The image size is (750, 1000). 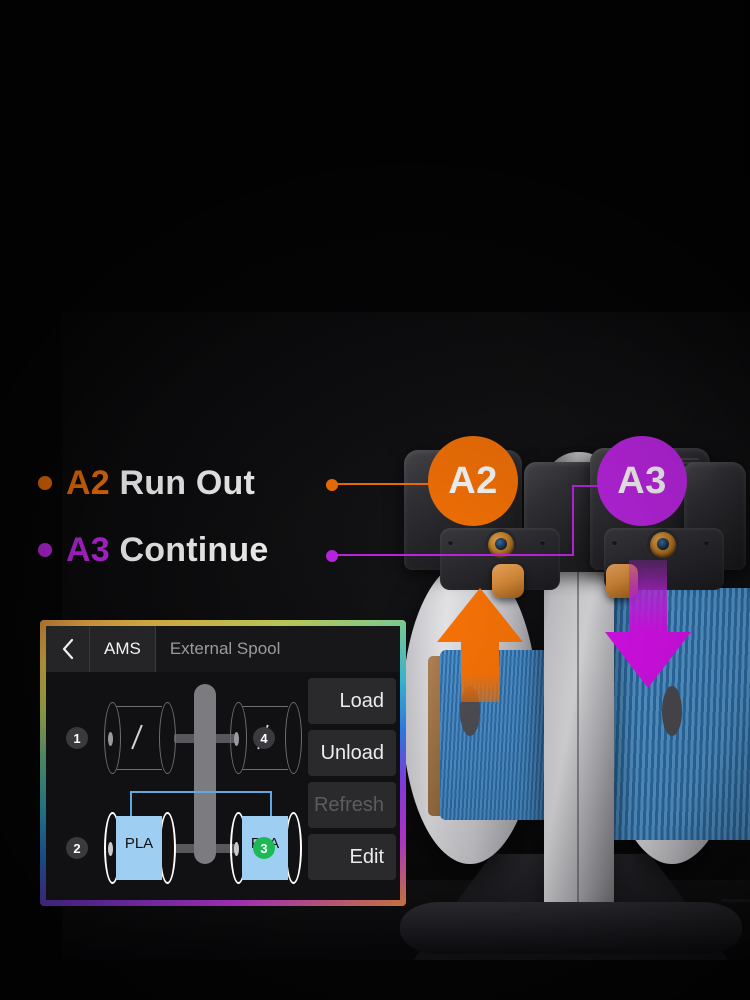 What do you see at coordinates (110, 739) in the screenshot?
I see `slot-1-hub` at bounding box center [110, 739].